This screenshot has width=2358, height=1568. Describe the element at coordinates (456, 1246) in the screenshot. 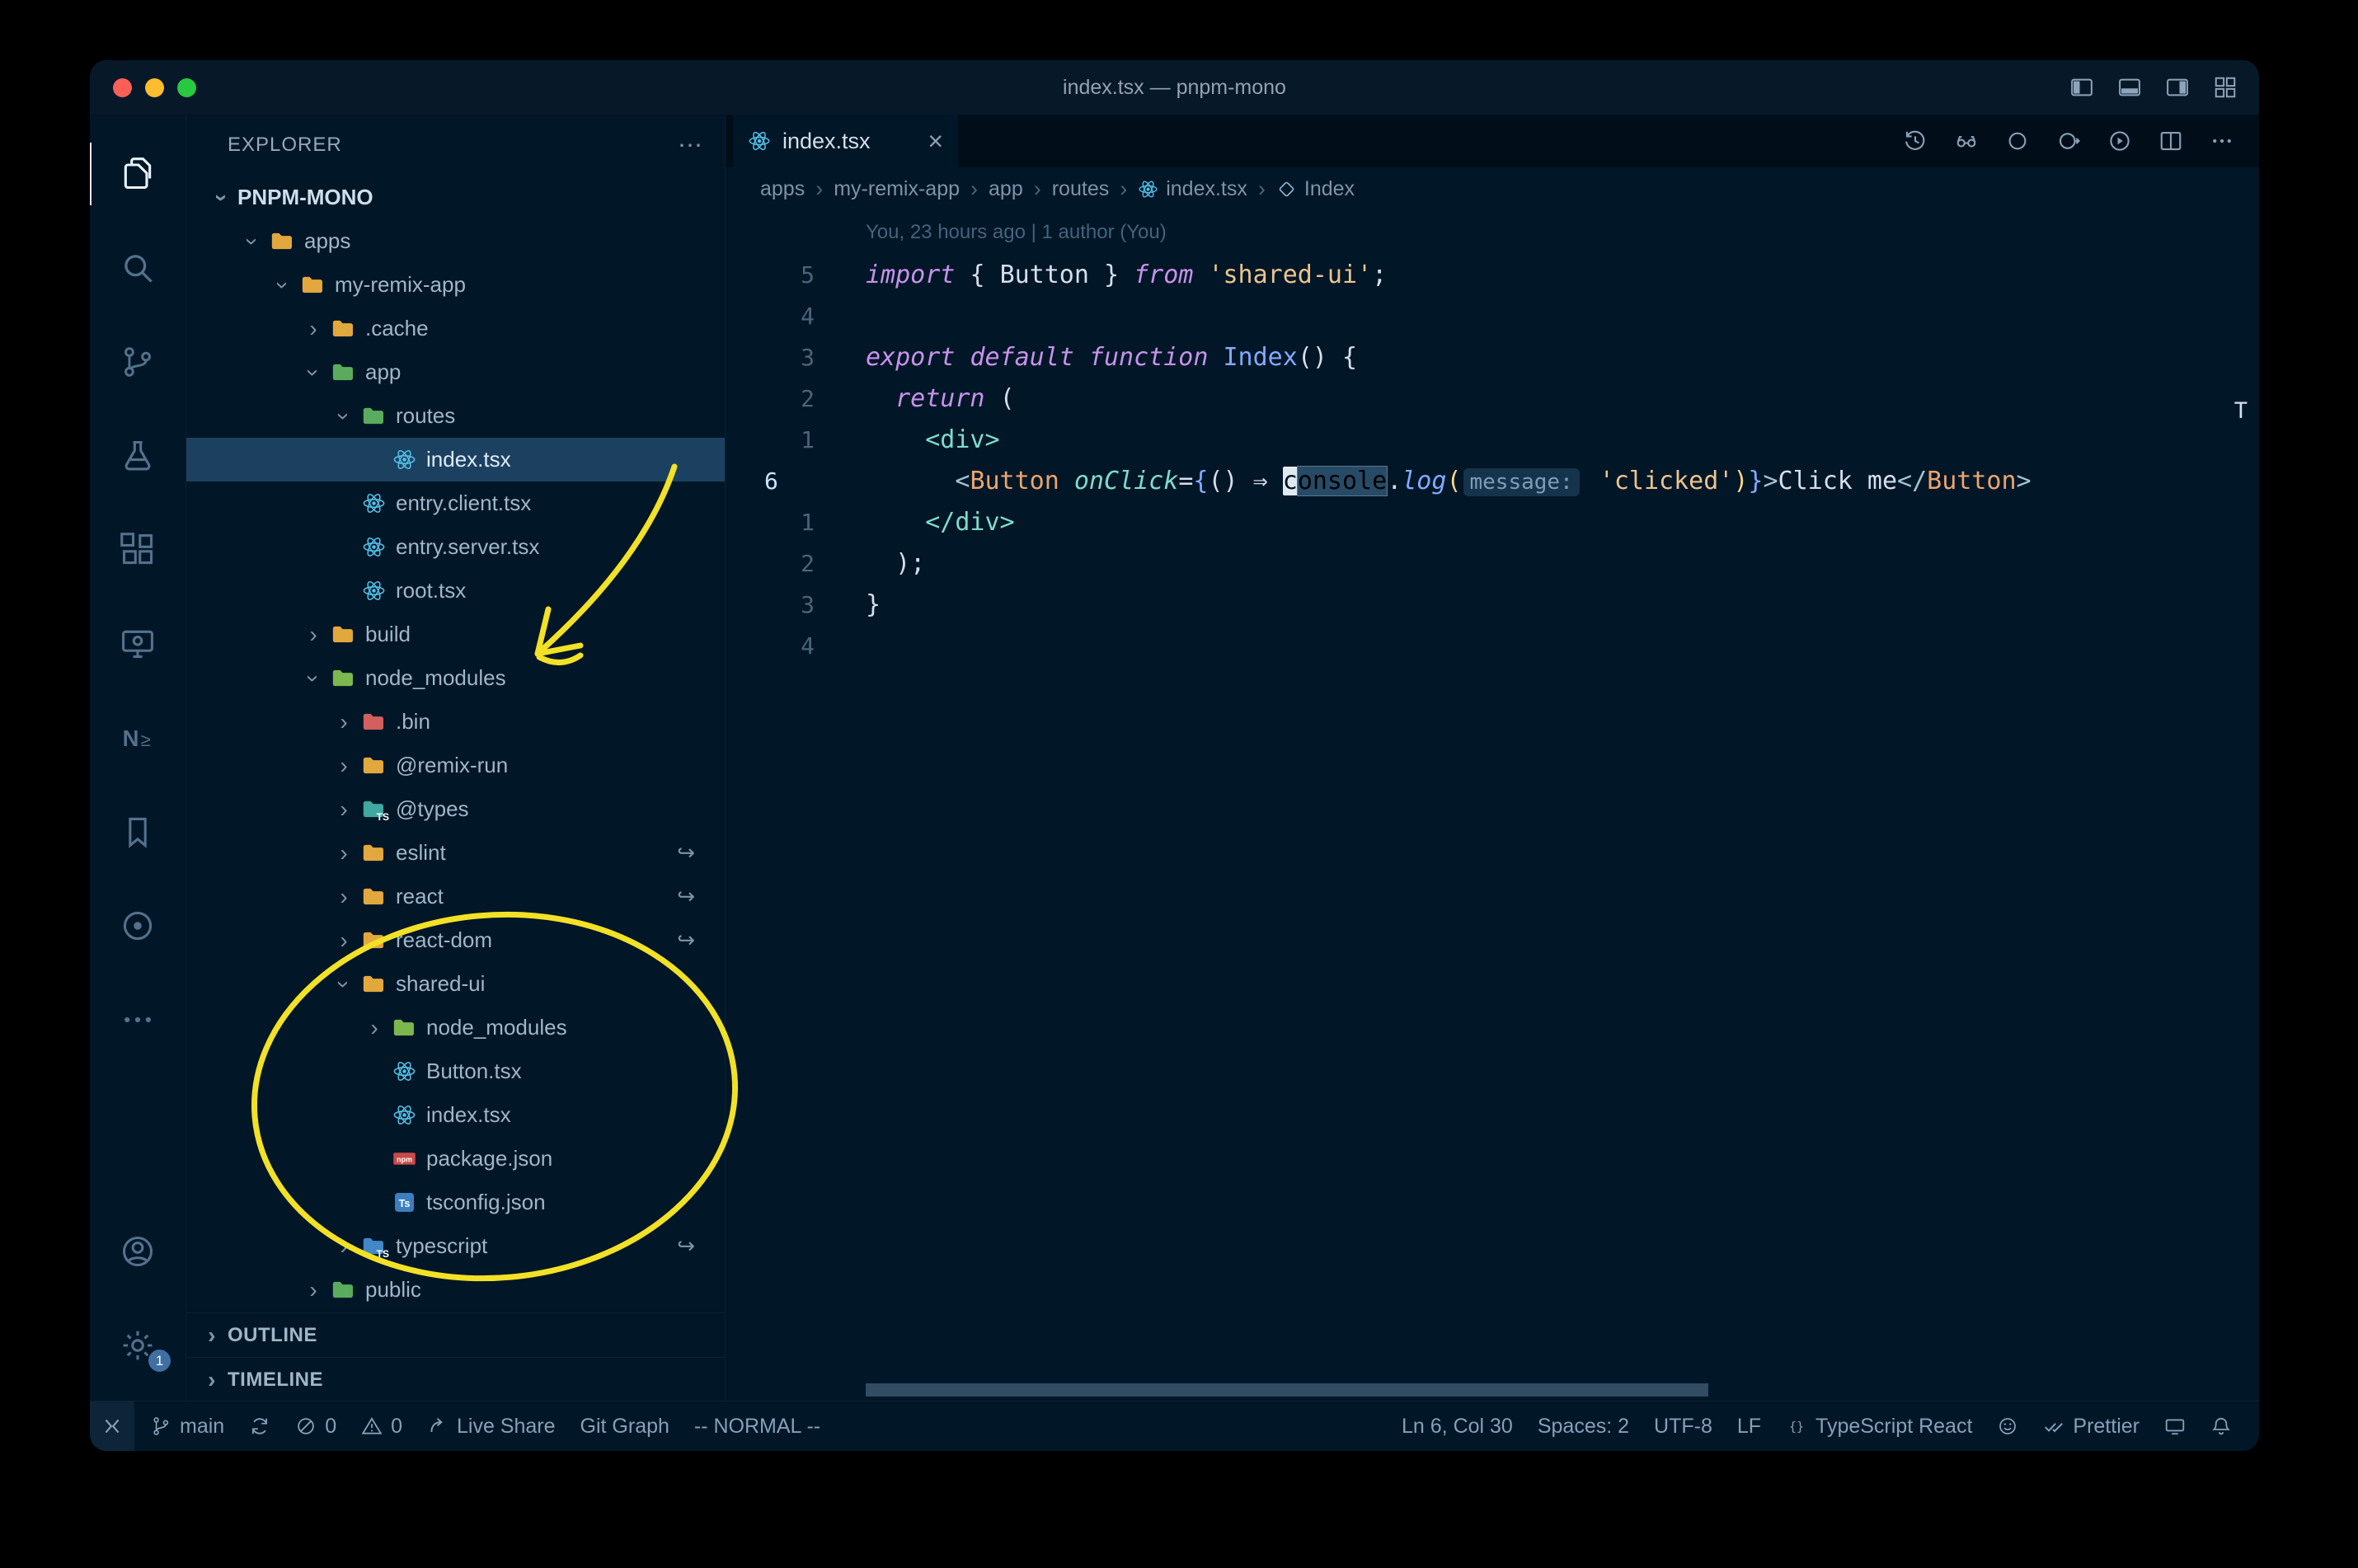

I see `tree-item-typescript: › TS typescript ↪` at that location.